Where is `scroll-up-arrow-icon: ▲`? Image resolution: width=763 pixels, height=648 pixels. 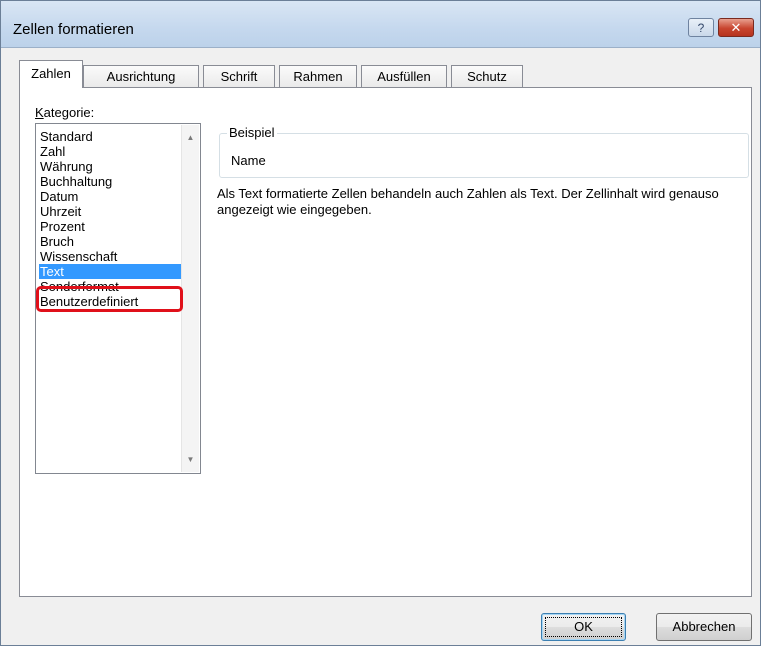
scroll-up-arrow-icon: ▲ is located at coordinates (190, 137).